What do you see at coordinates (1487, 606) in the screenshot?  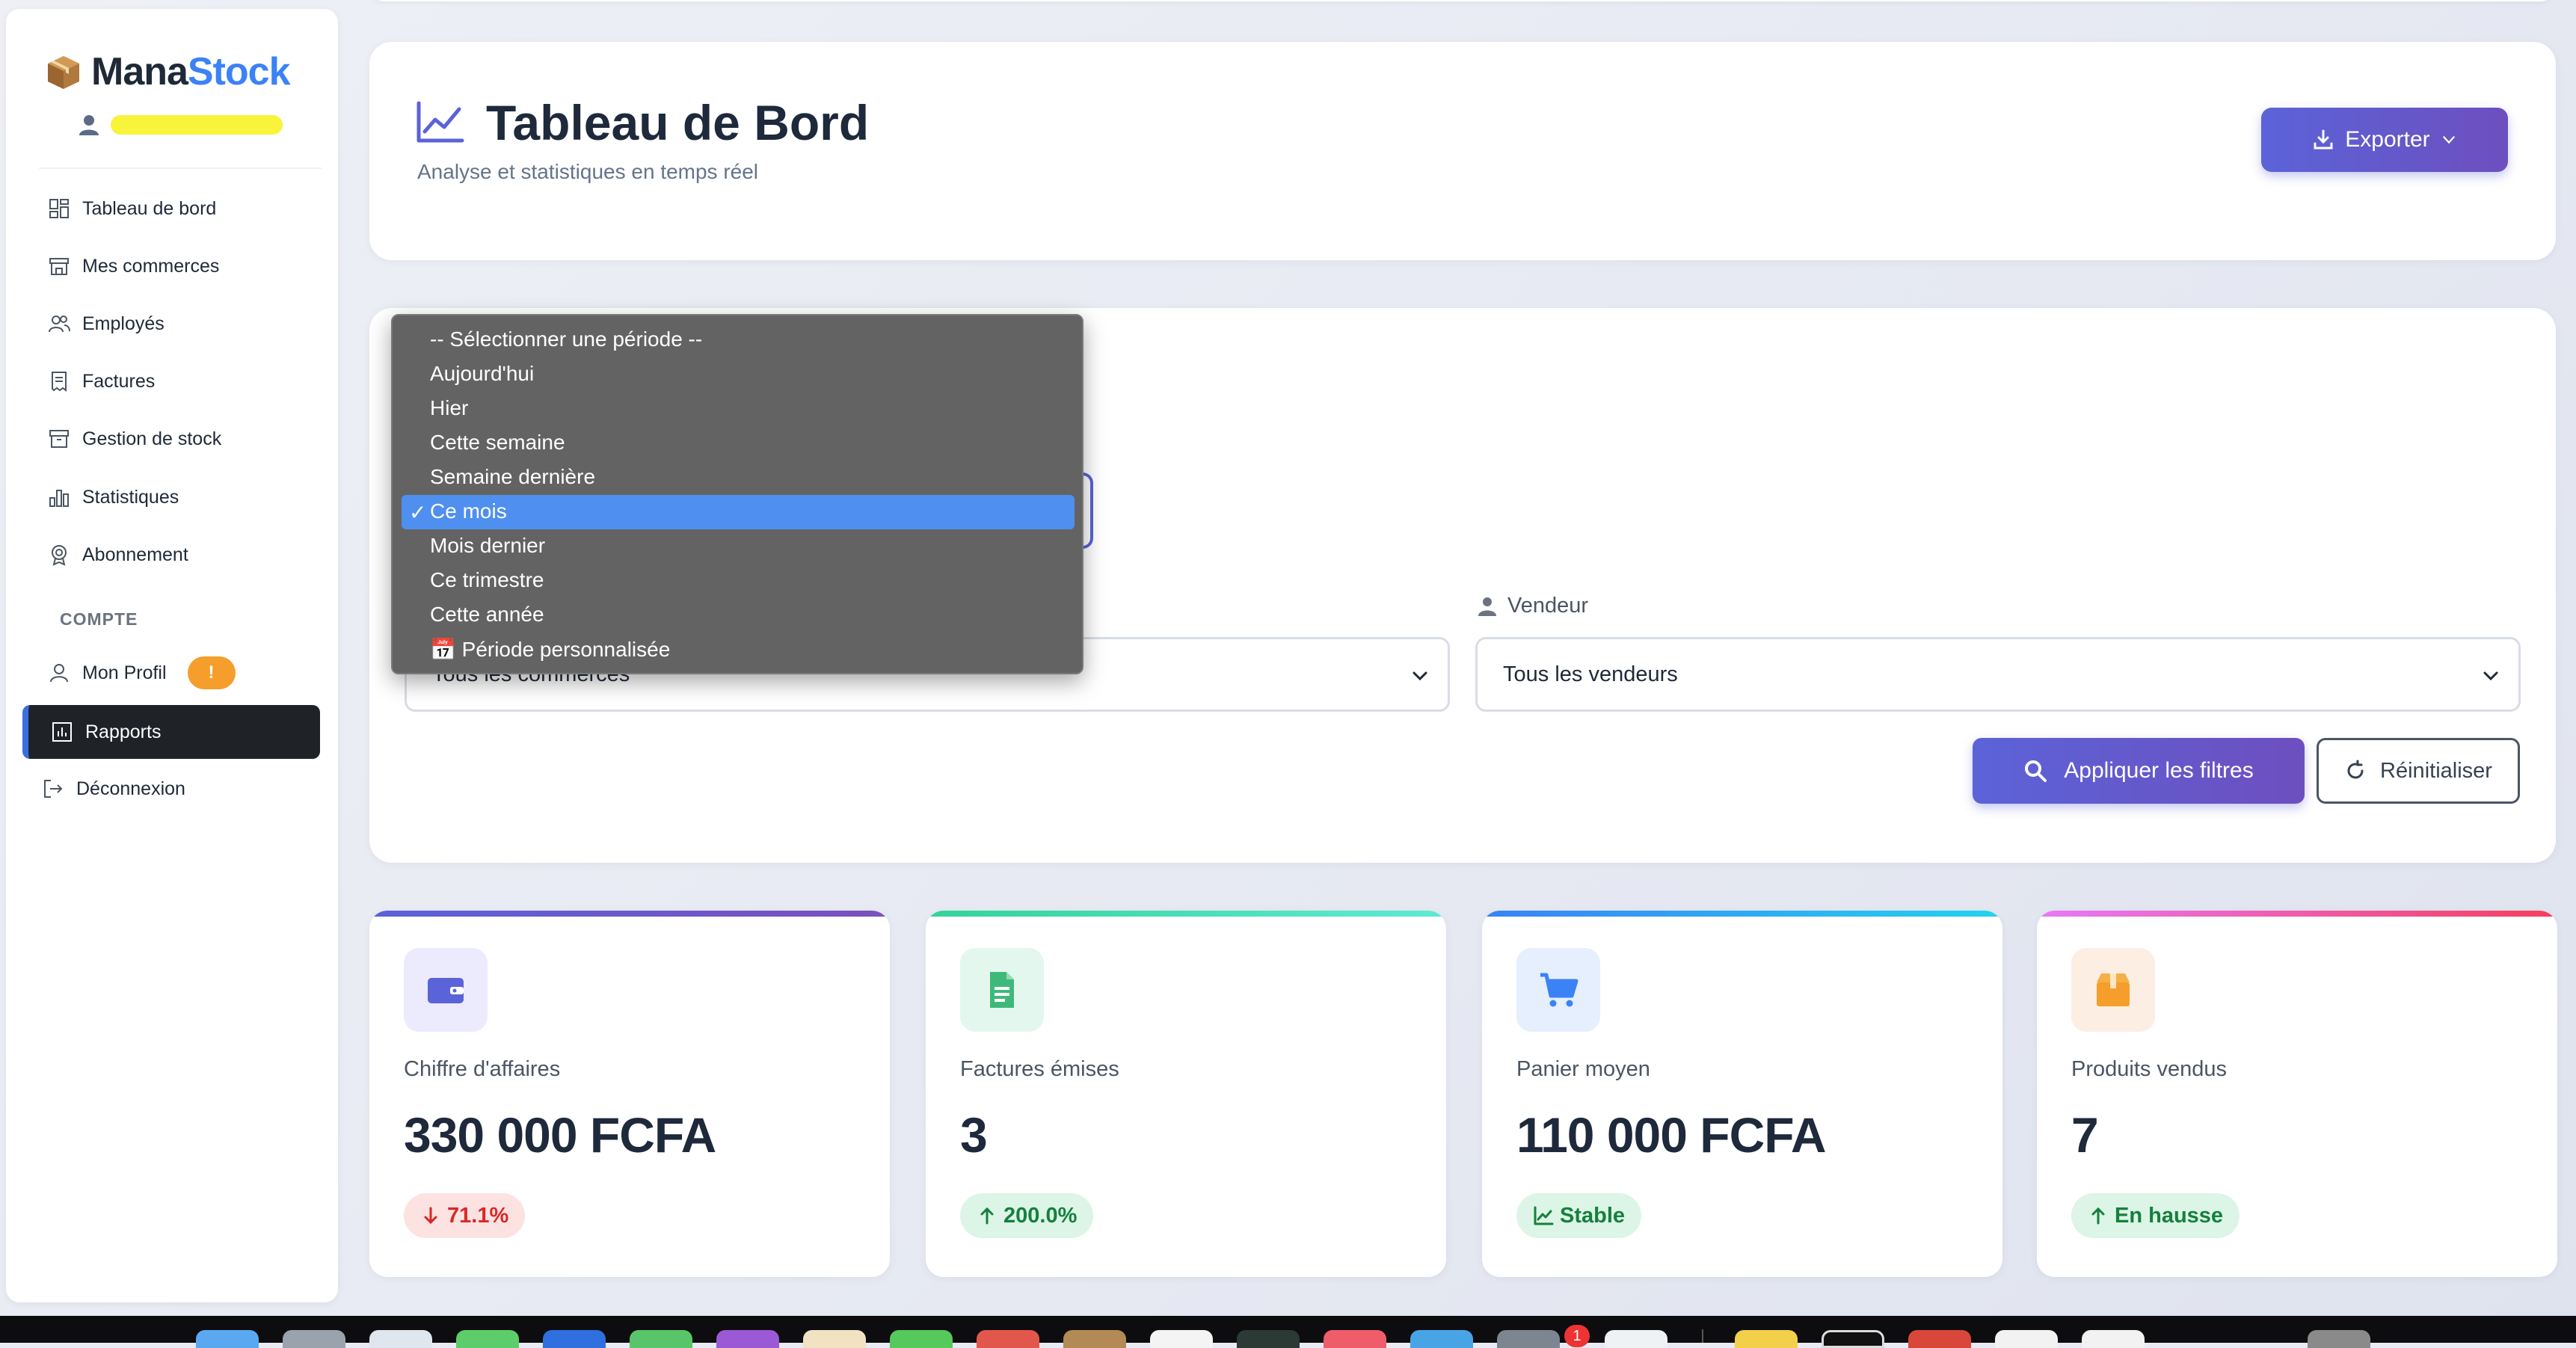 I see `user-tie-icon` at bounding box center [1487, 606].